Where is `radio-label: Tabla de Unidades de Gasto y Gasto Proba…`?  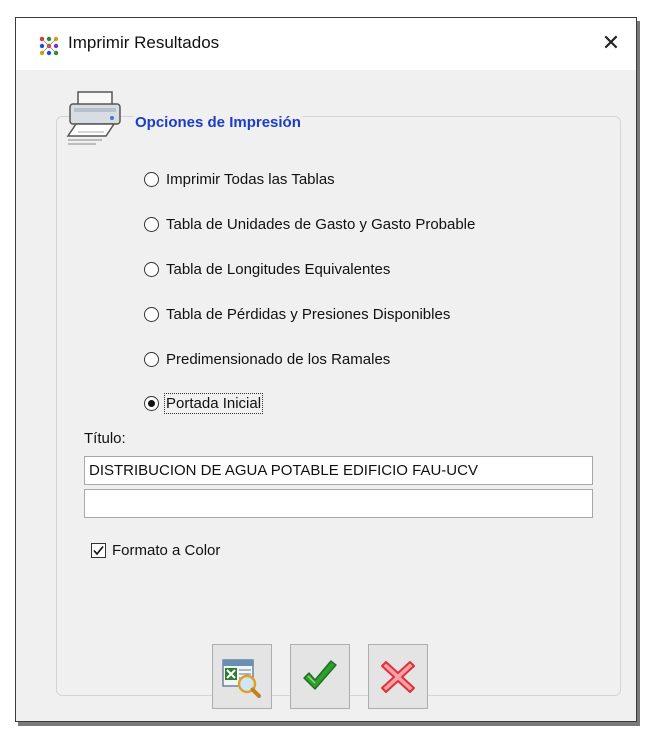 radio-label: Tabla de Unidades de Gasto y Gasto Proba… is located at coordinates (321, 224).